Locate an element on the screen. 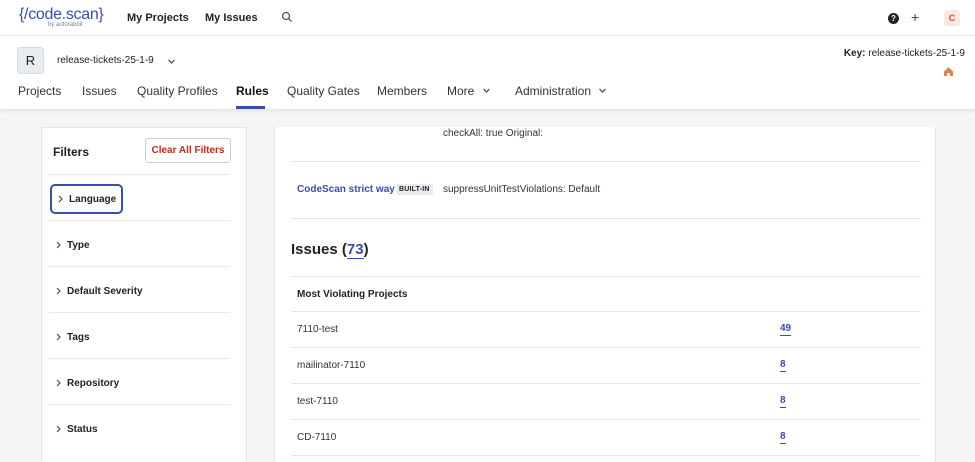 This screenshot has width=975, height=462. facet-status: Status is located at coordinates (139, 427).